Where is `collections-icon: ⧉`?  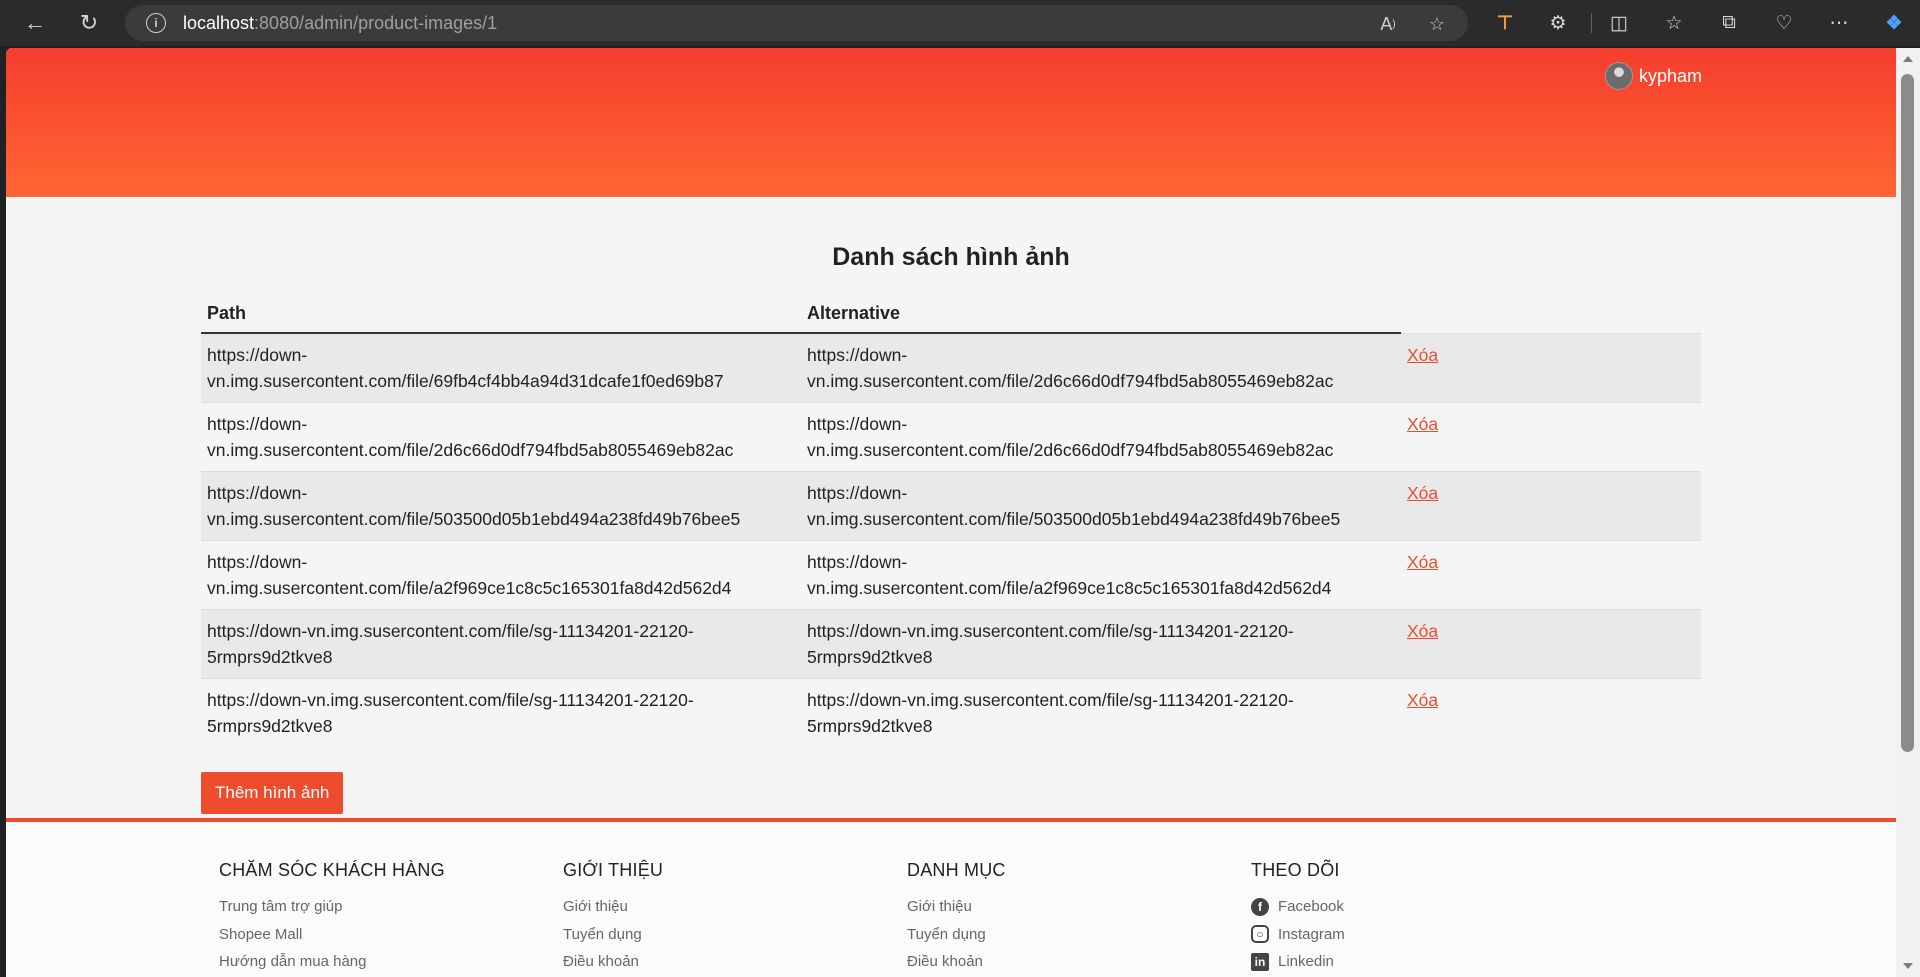
collections-icon: ⧉ is located at coordinates (1729, 23).